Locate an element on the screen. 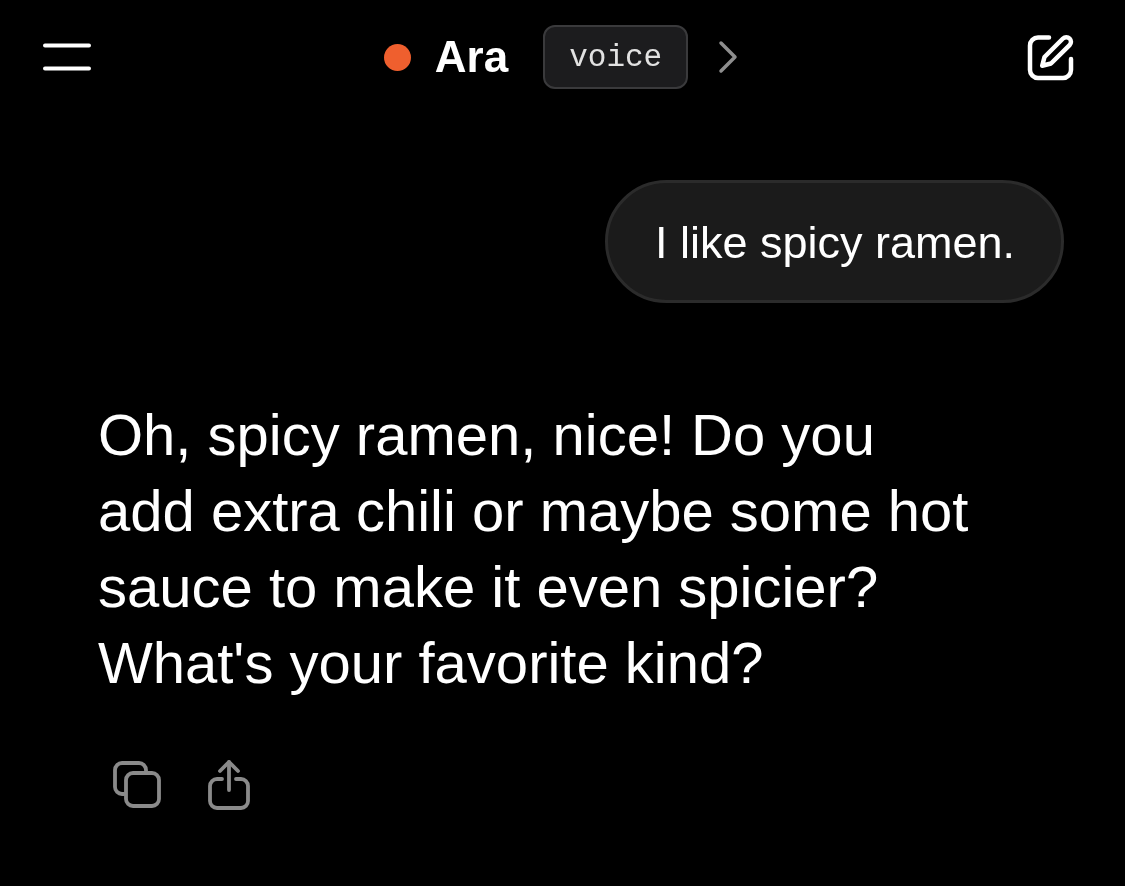 Image resolution: width=1125 pixels, height=886 pixels. assistant-name: Ara is located at coordinates (471, 57).